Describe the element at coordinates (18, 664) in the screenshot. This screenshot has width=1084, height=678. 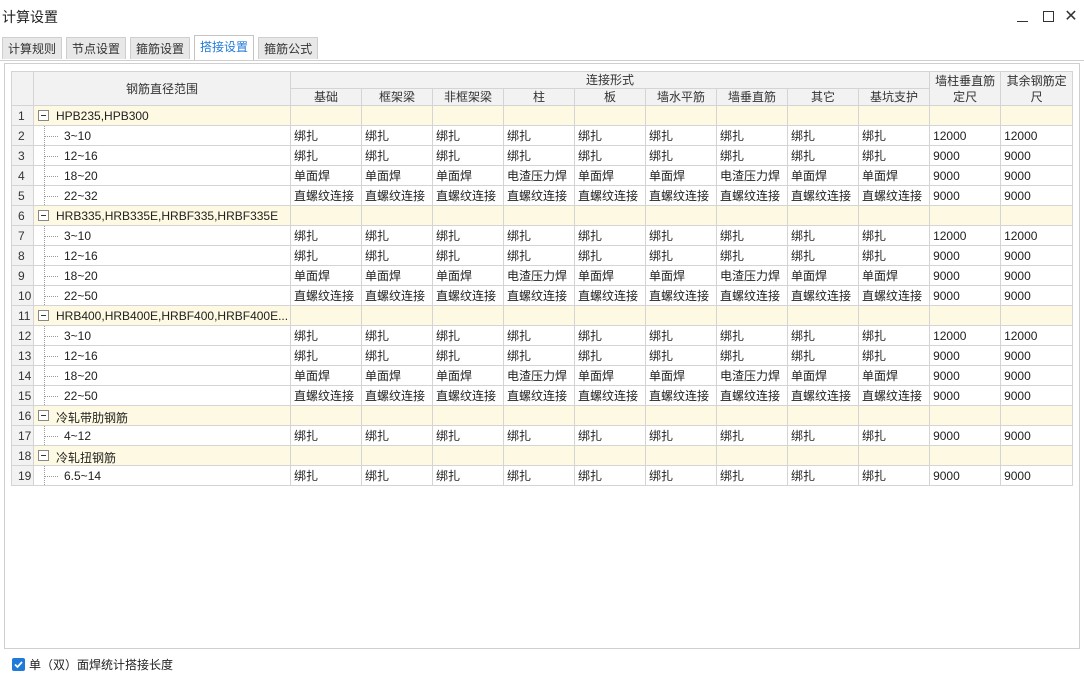
I see `weld-lap-checkbox` at that location.